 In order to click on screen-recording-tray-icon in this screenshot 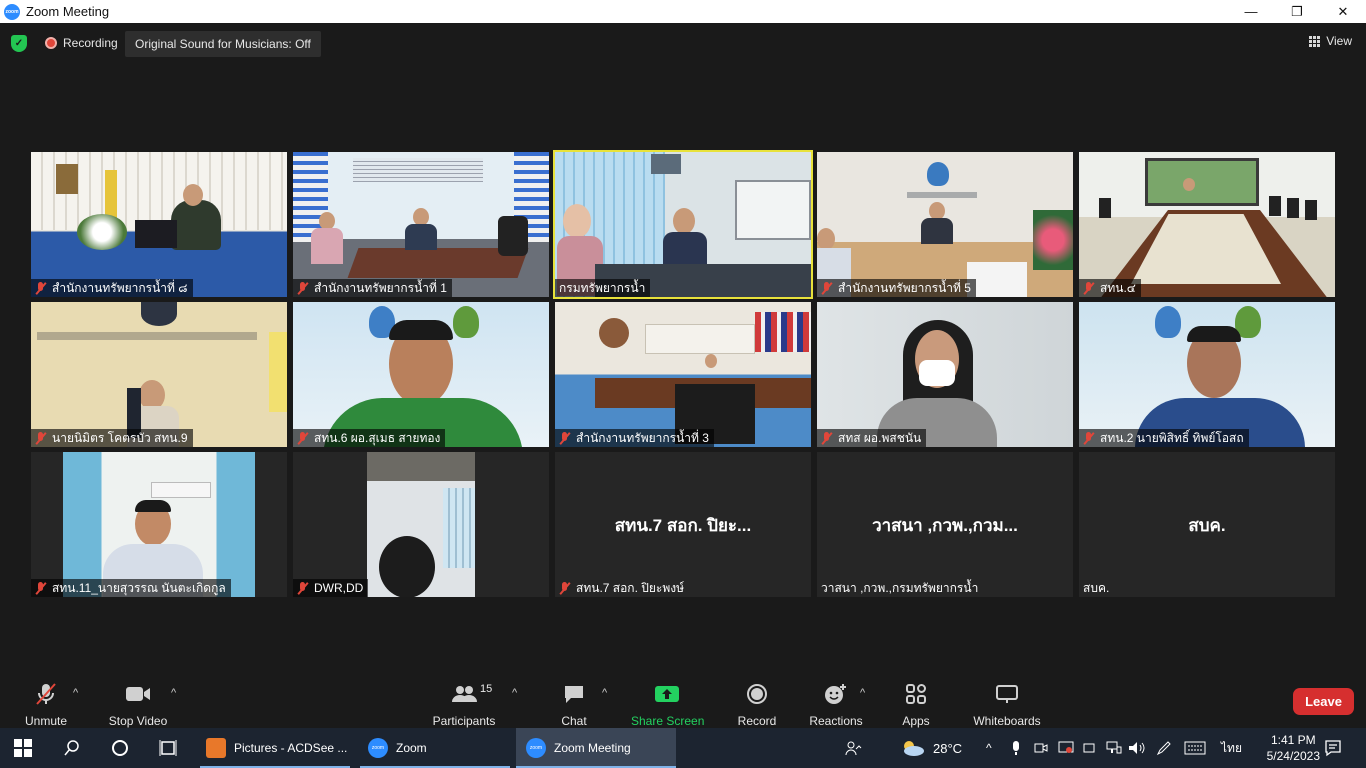, I will do `click(1066, 748)`.